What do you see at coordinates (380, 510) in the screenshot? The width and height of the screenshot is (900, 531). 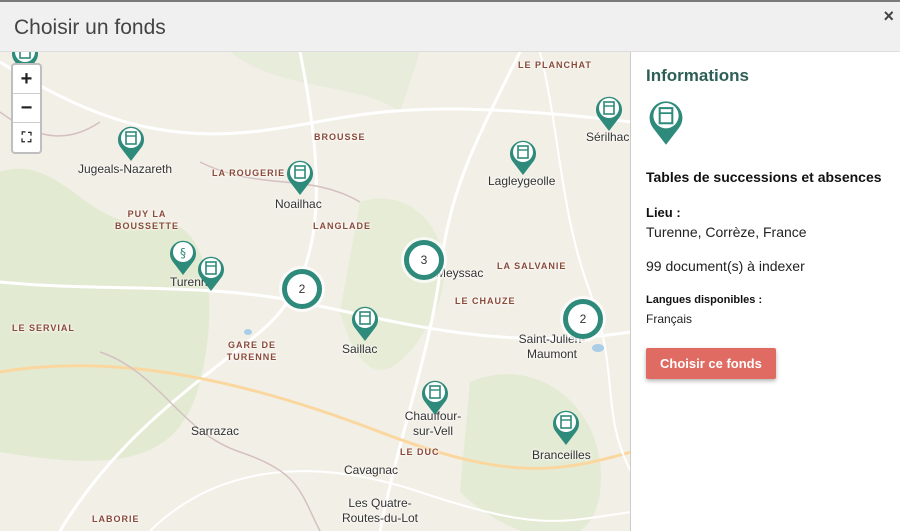 I see `map-label: Les Quatre-Routes-du-Lot` at bounding box center [380, 510].